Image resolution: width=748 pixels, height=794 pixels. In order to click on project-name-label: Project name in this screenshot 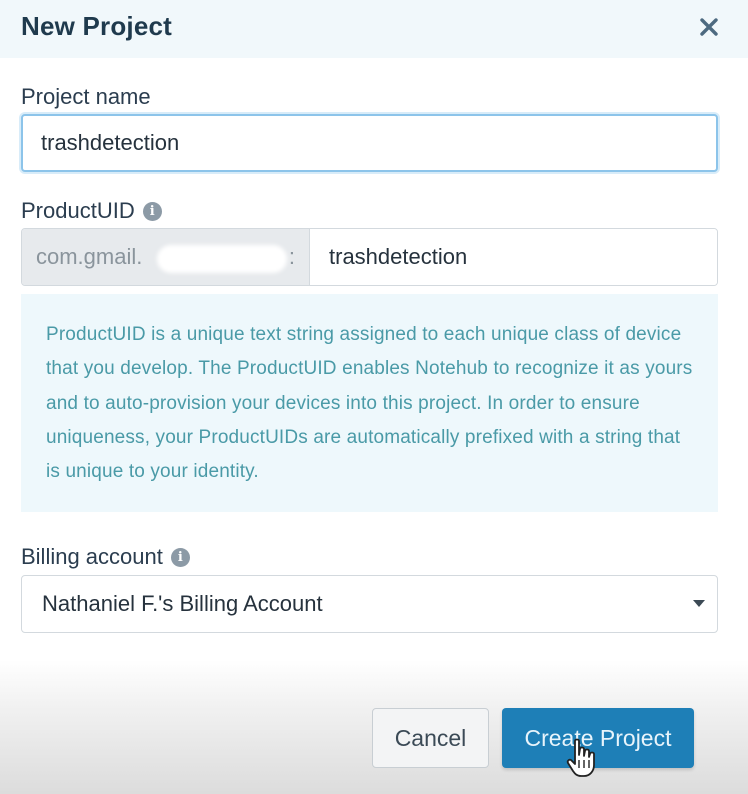, I will do `click(86, 97)`.